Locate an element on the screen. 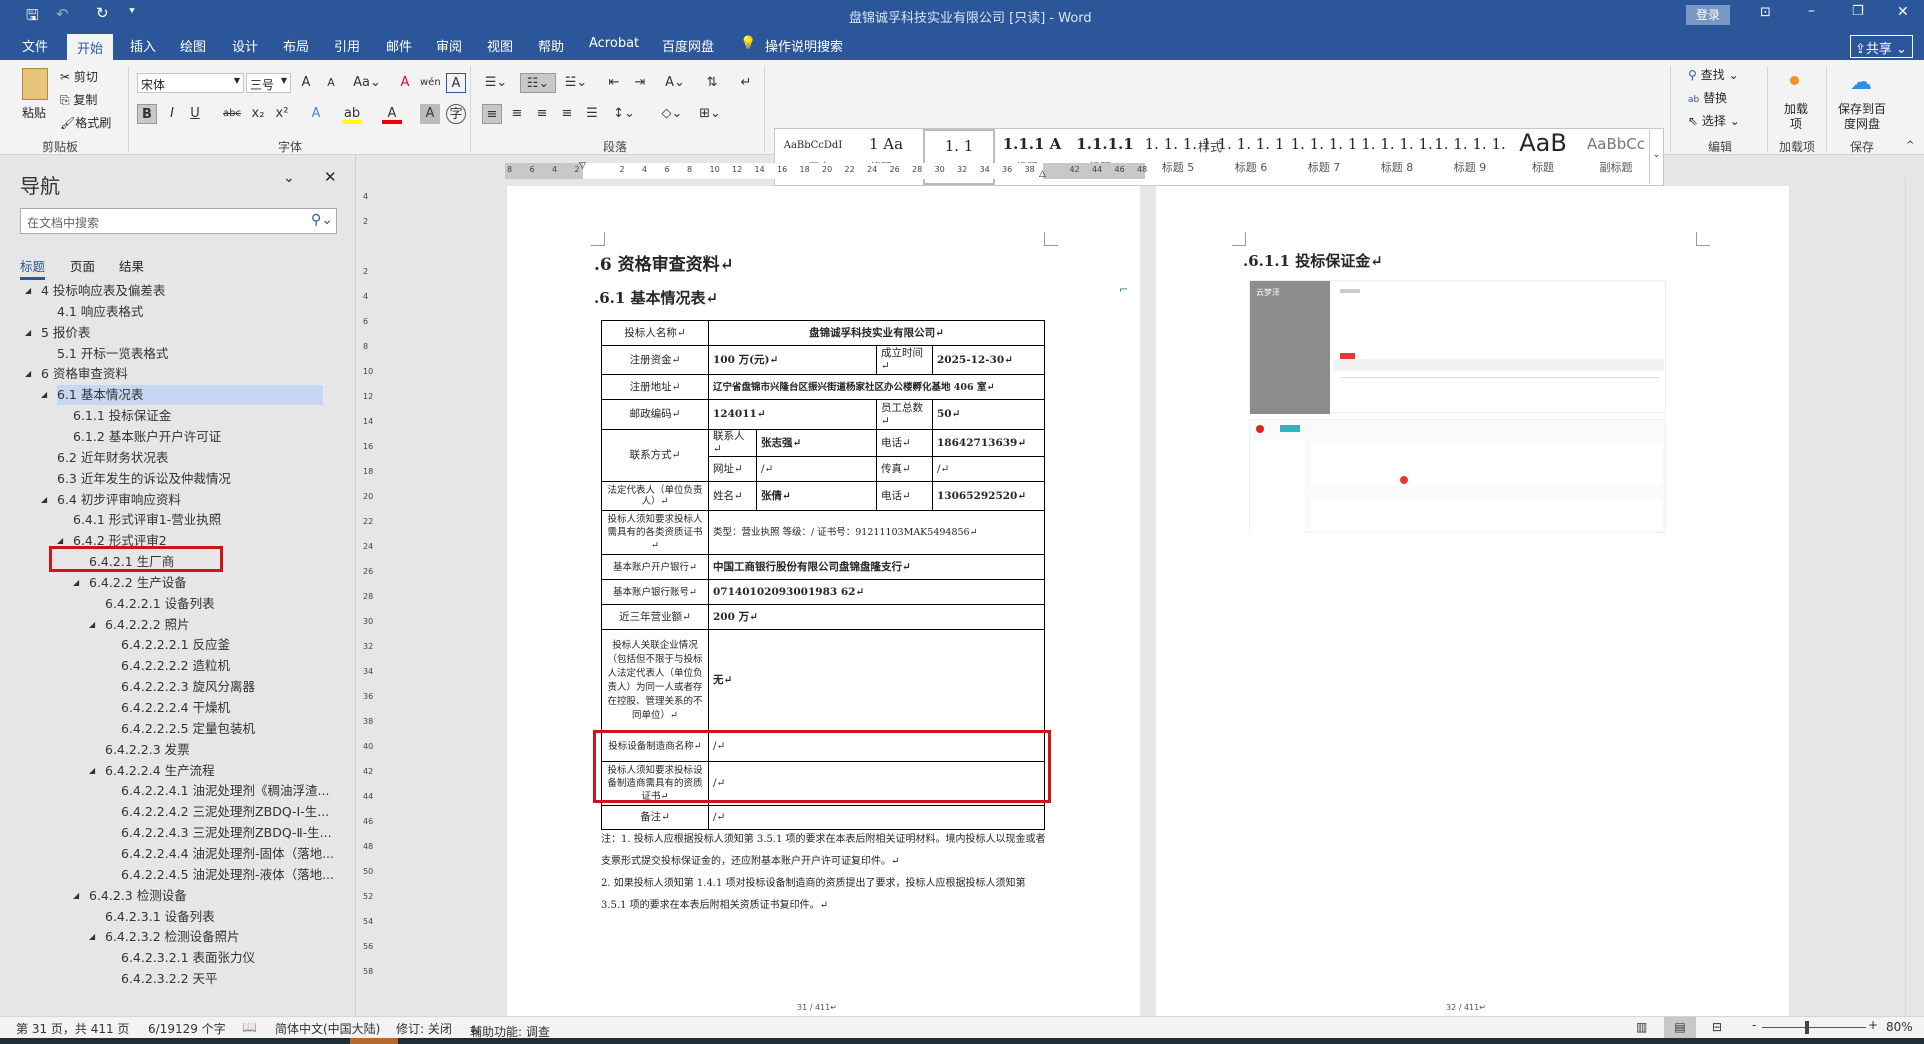 The width and height of the screenshot is (1924, 1044). shrink-font-icon: A is located at coordinates (331, 83).